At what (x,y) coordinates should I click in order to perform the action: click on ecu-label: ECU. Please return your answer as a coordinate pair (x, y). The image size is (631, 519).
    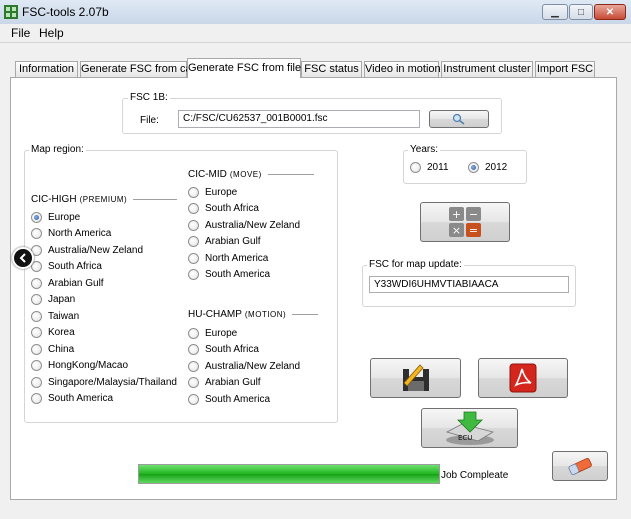
    Looking at the image, I should click on (465, 438).